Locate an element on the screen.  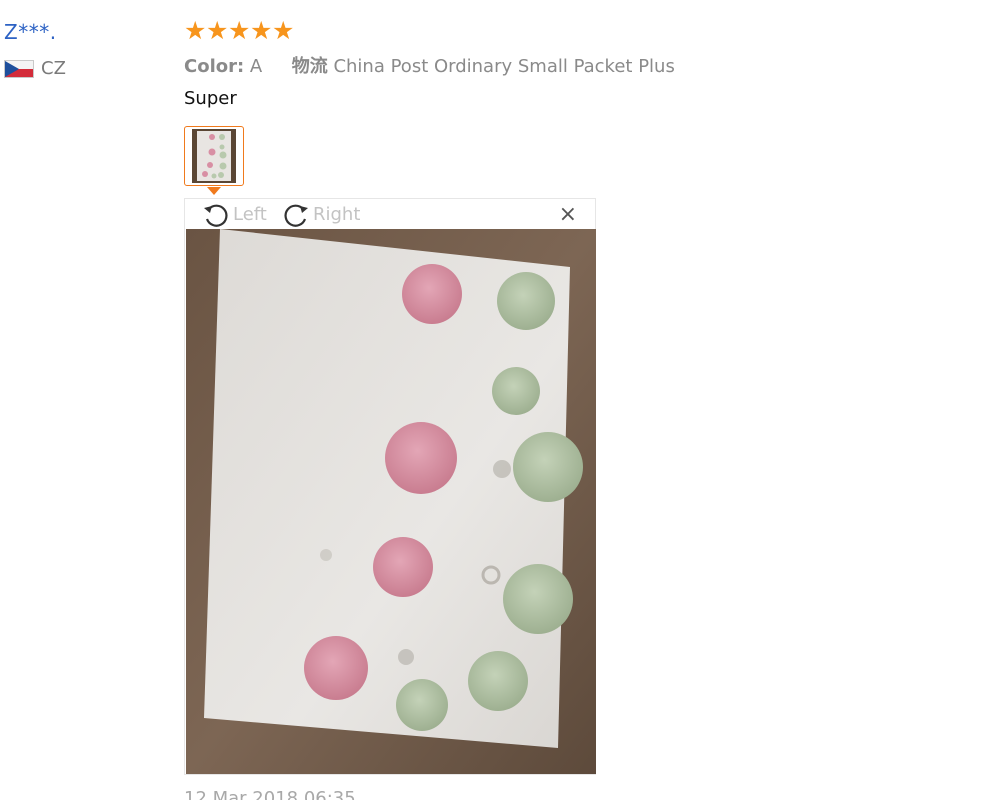
rotate-right-label: Right is located at coordinates (337, 214).